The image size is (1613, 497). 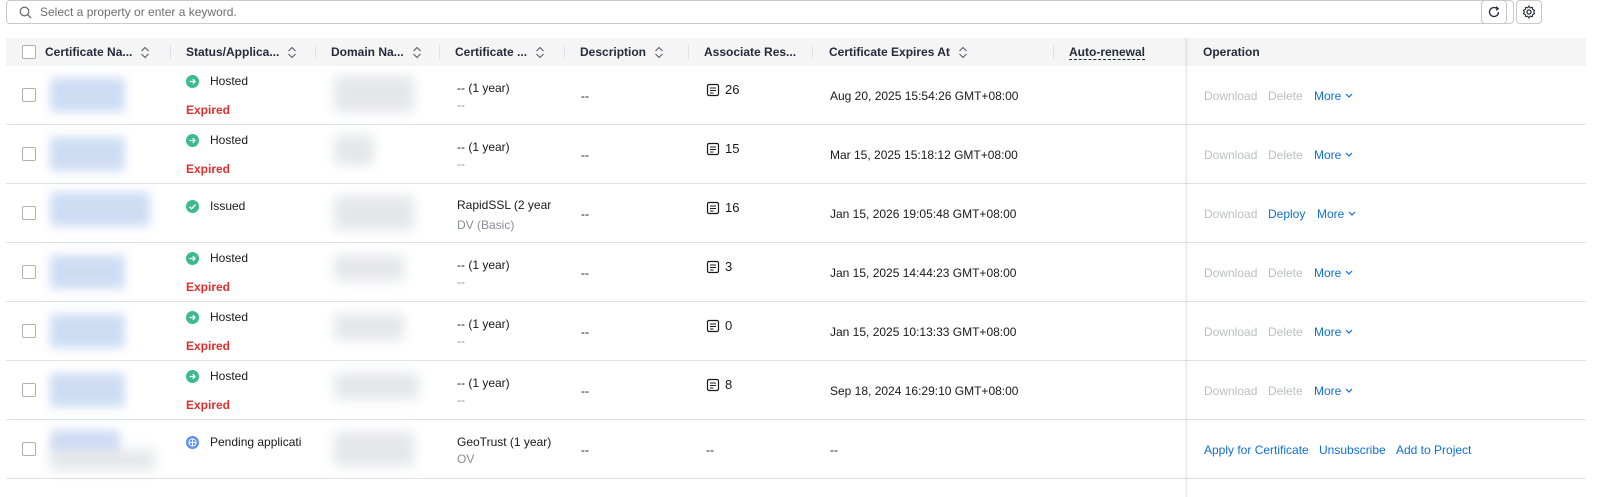 I want to click on certificate-subtype: DV (Basic), so click(x=486, y=225).